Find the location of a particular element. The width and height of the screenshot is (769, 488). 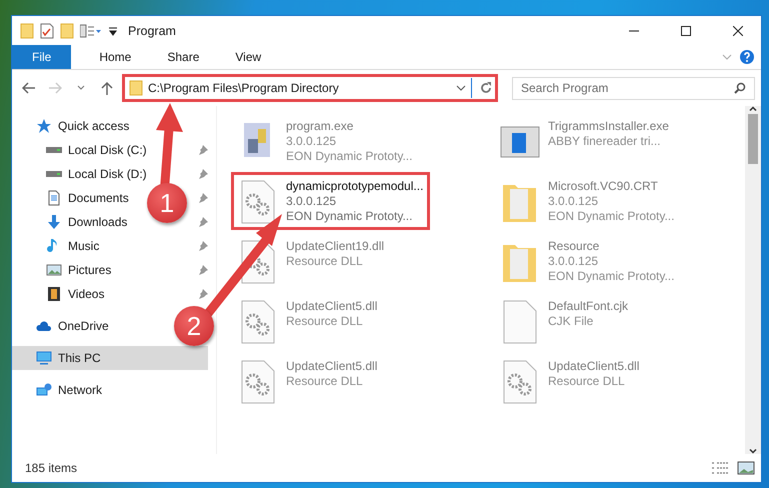

sidebar-item: Local Disk (C:) is located at coordinates (83, 150).